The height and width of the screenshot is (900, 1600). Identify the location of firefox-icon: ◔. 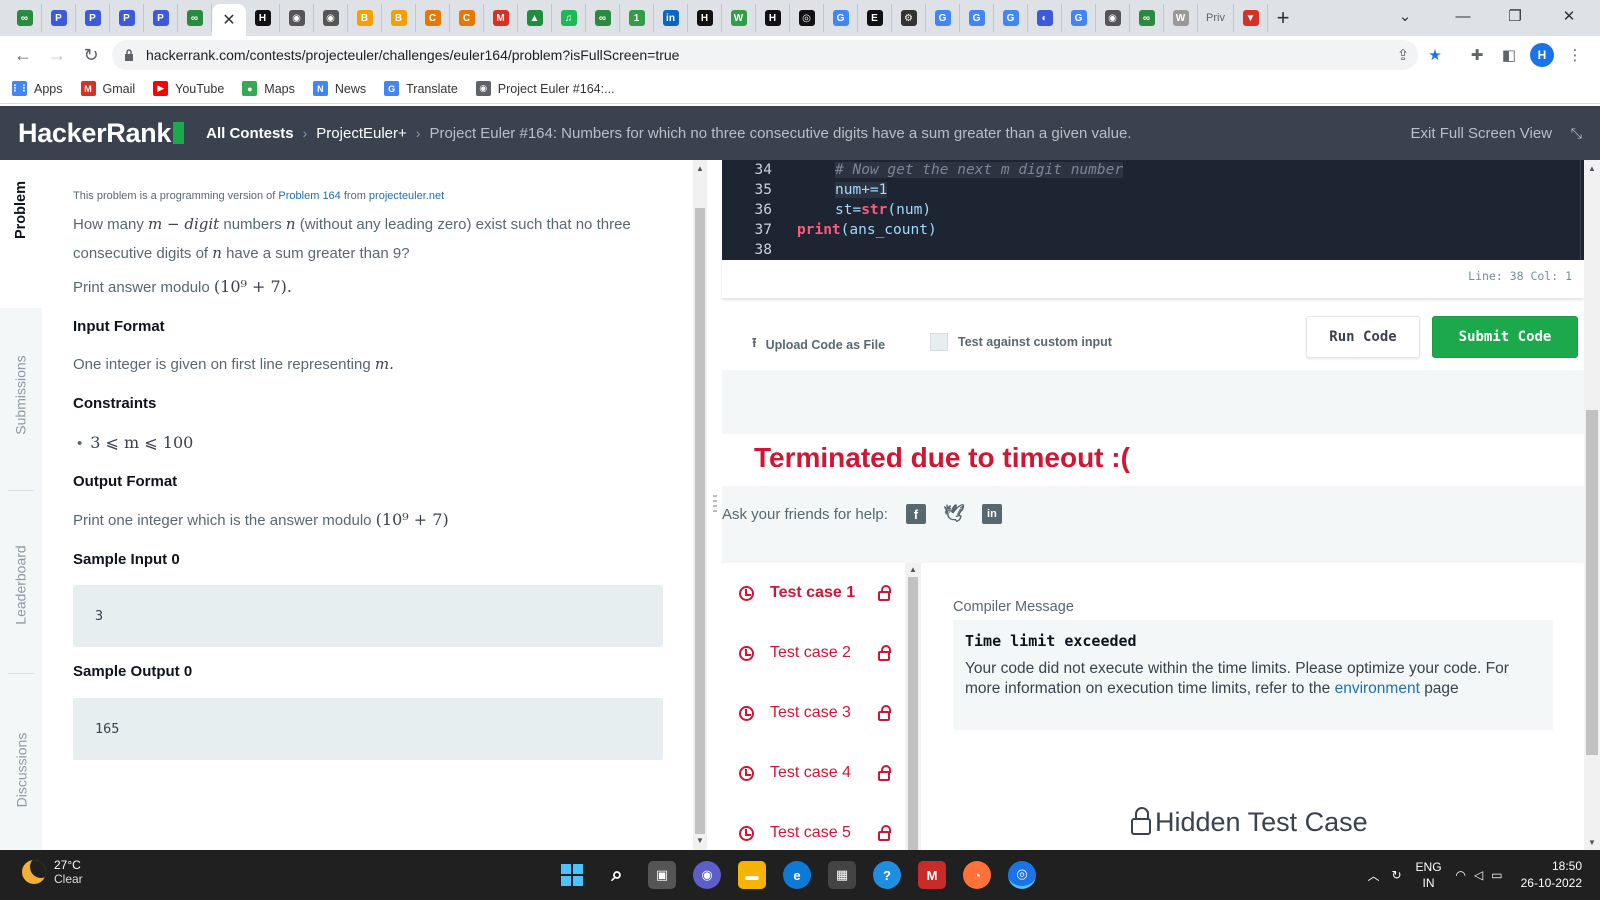
(977, 875).